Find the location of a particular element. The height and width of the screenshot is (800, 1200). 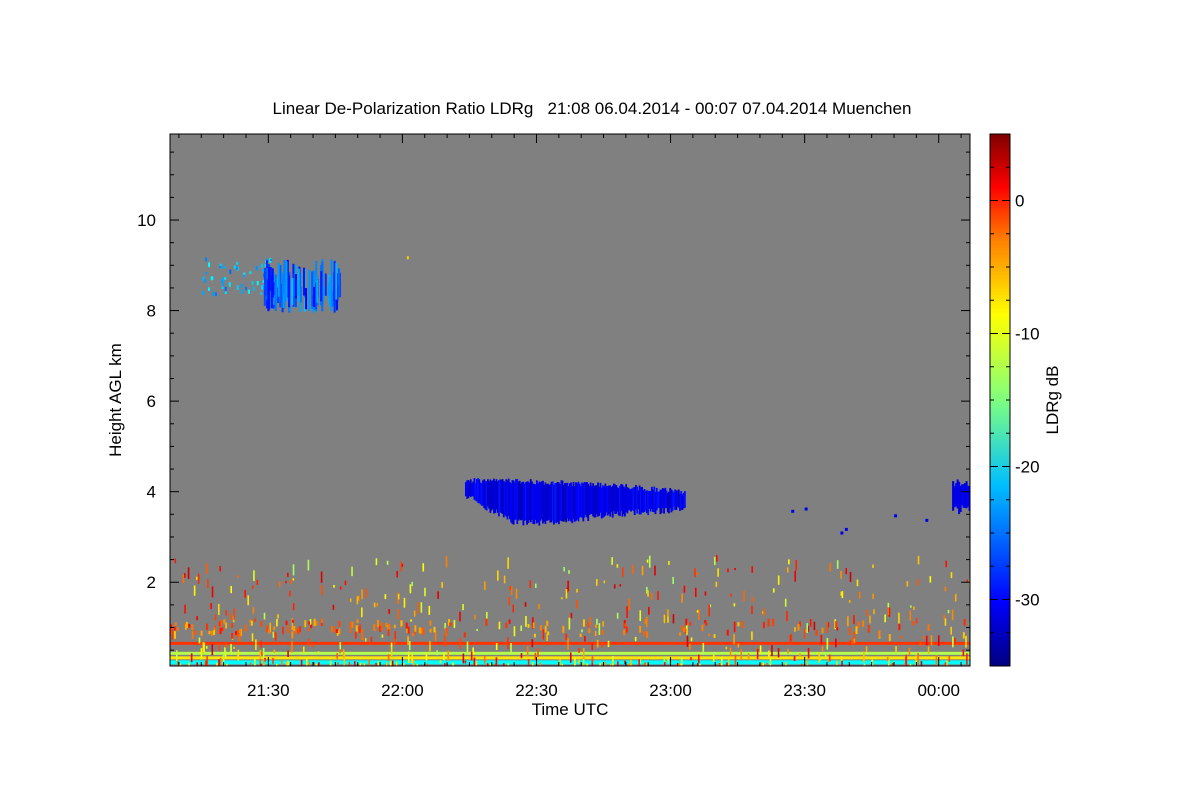

x-tick-label: 23:00 is located at coordinates (670, 690).